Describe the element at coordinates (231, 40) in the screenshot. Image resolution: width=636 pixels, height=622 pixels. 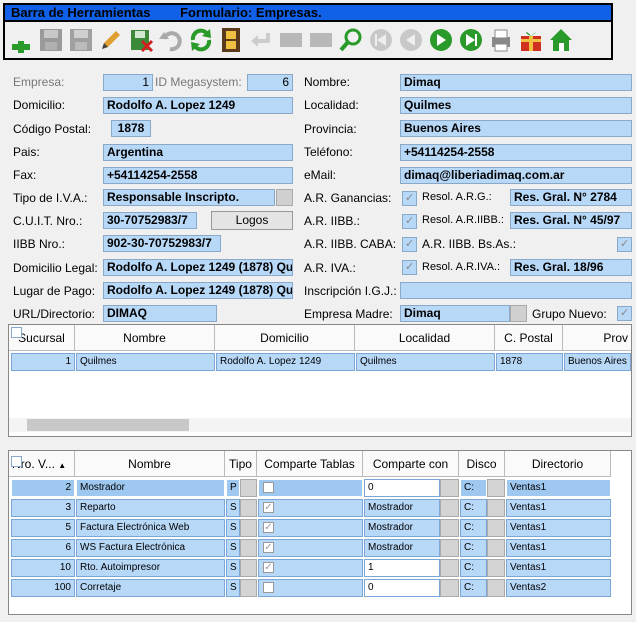
I see `film-icon` at that location.